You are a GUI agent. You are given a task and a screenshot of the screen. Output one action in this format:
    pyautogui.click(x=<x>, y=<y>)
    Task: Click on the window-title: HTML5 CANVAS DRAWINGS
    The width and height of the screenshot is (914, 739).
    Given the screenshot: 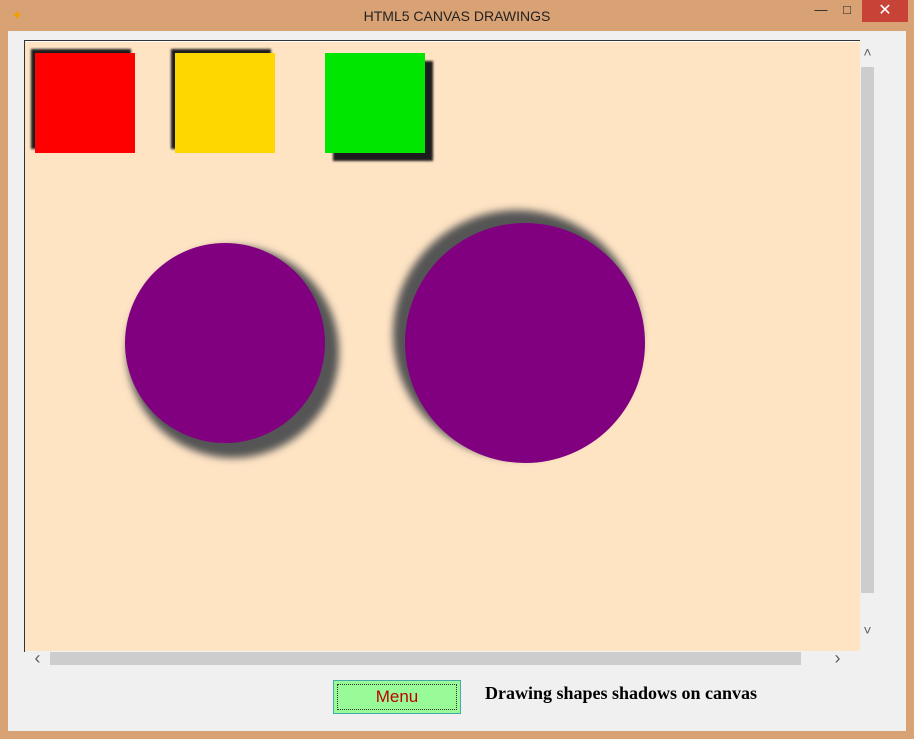 What is the action you would take?
    pyautogui.click(x=457, y=16)
    